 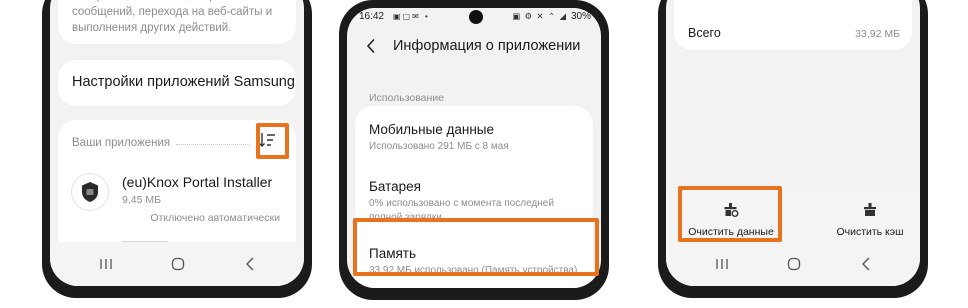 I want to click on sort-button, so click(x=267, y=140).